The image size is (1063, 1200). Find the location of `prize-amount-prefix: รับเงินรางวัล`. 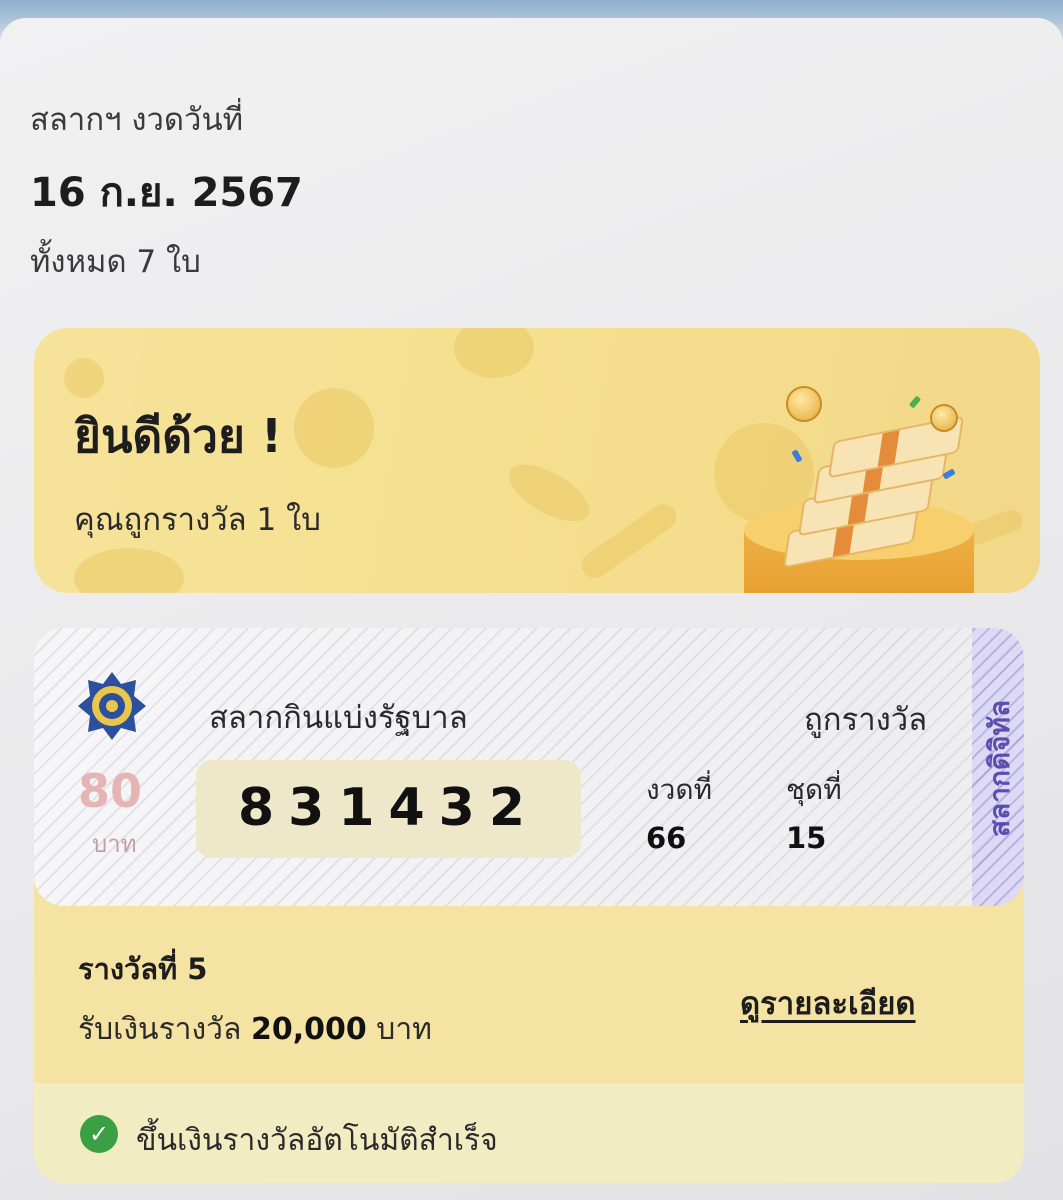

prize-amount-prefix: รับเงินรางวัล is located at coordinates (160, 1029).